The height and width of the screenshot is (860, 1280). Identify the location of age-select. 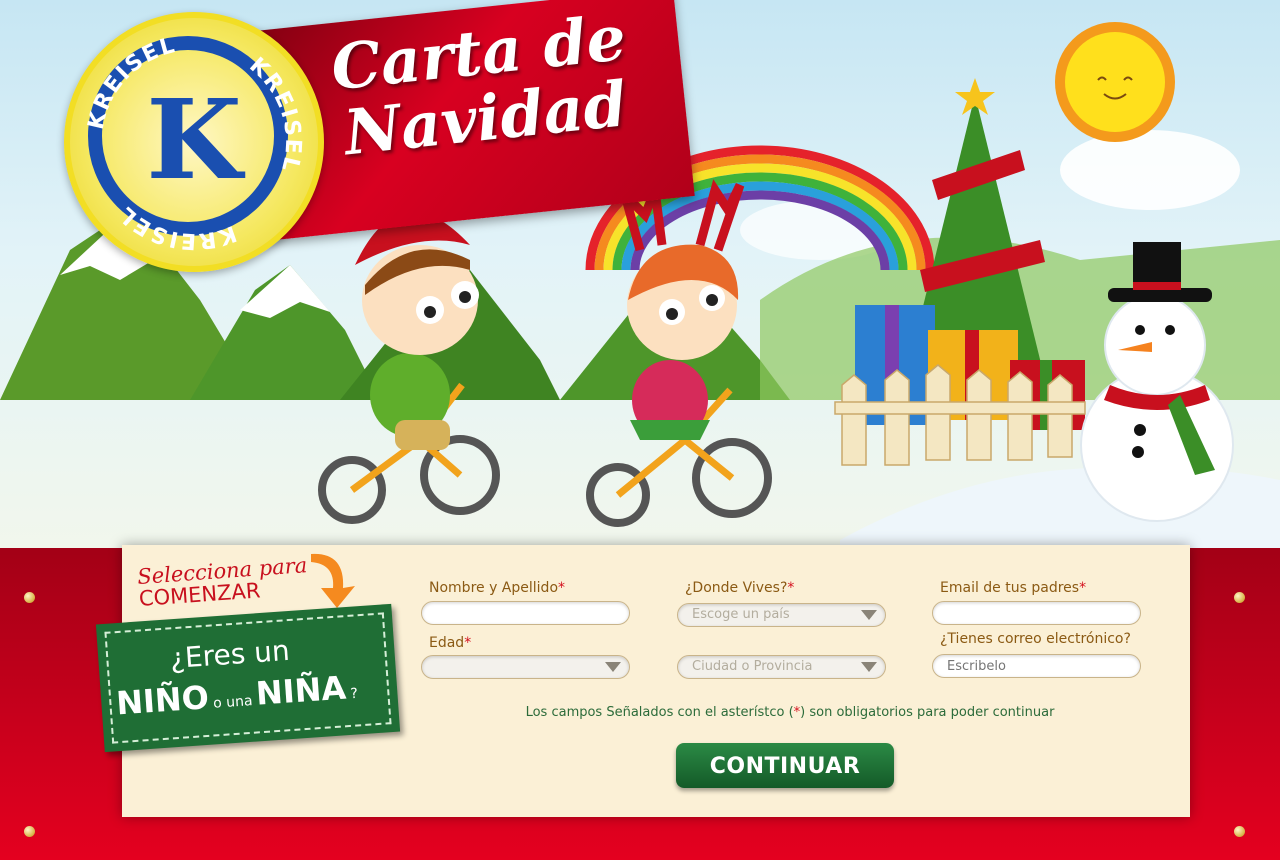
(525, 667).